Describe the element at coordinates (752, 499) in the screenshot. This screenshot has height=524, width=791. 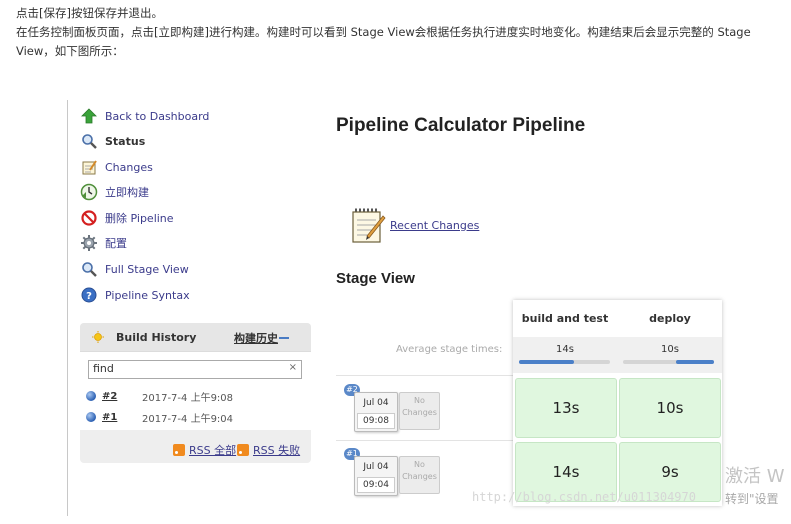
I see `windows-activation-subtext: 转到"设置` at that location.